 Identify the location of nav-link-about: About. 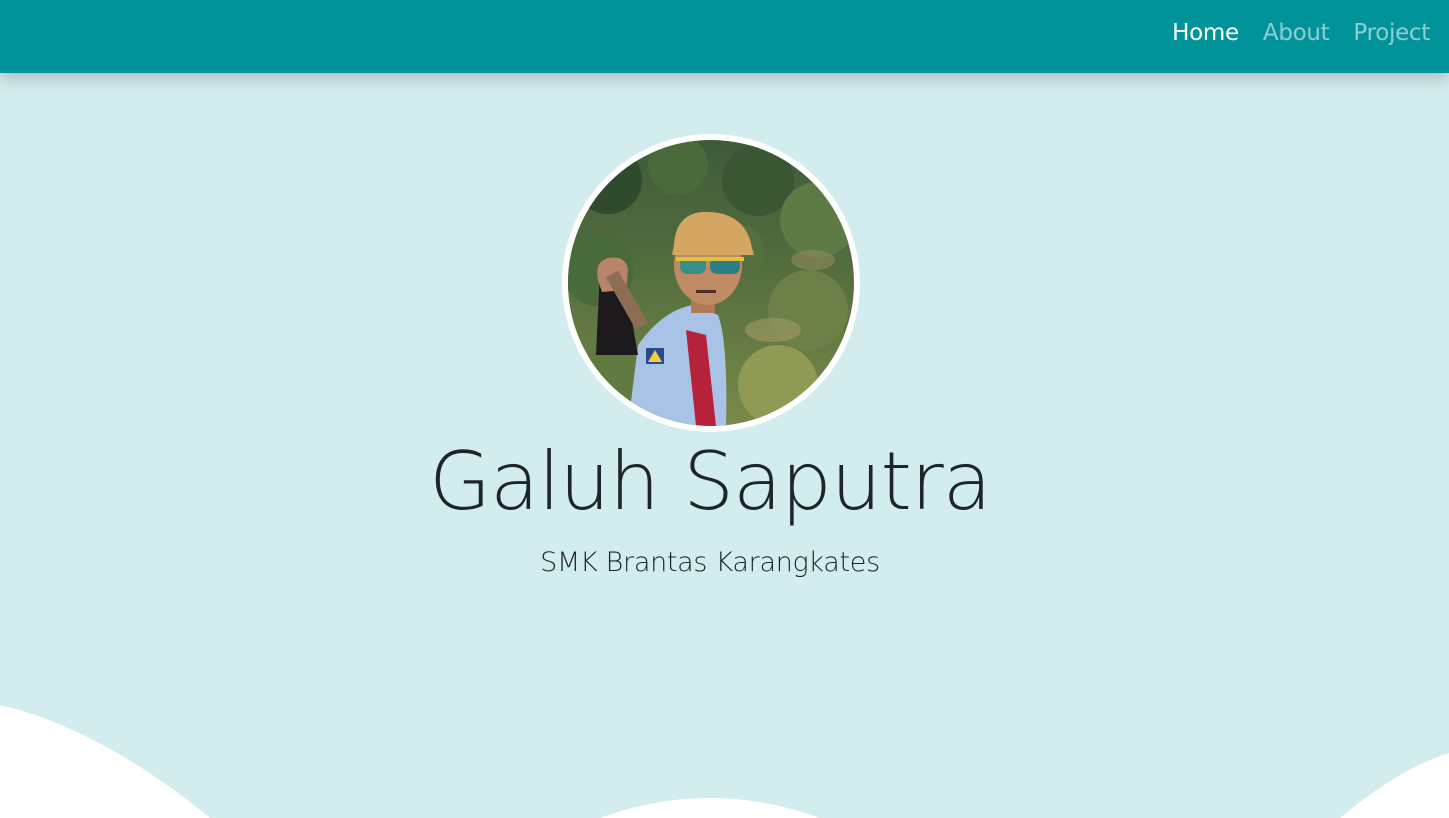
(1296, 33).